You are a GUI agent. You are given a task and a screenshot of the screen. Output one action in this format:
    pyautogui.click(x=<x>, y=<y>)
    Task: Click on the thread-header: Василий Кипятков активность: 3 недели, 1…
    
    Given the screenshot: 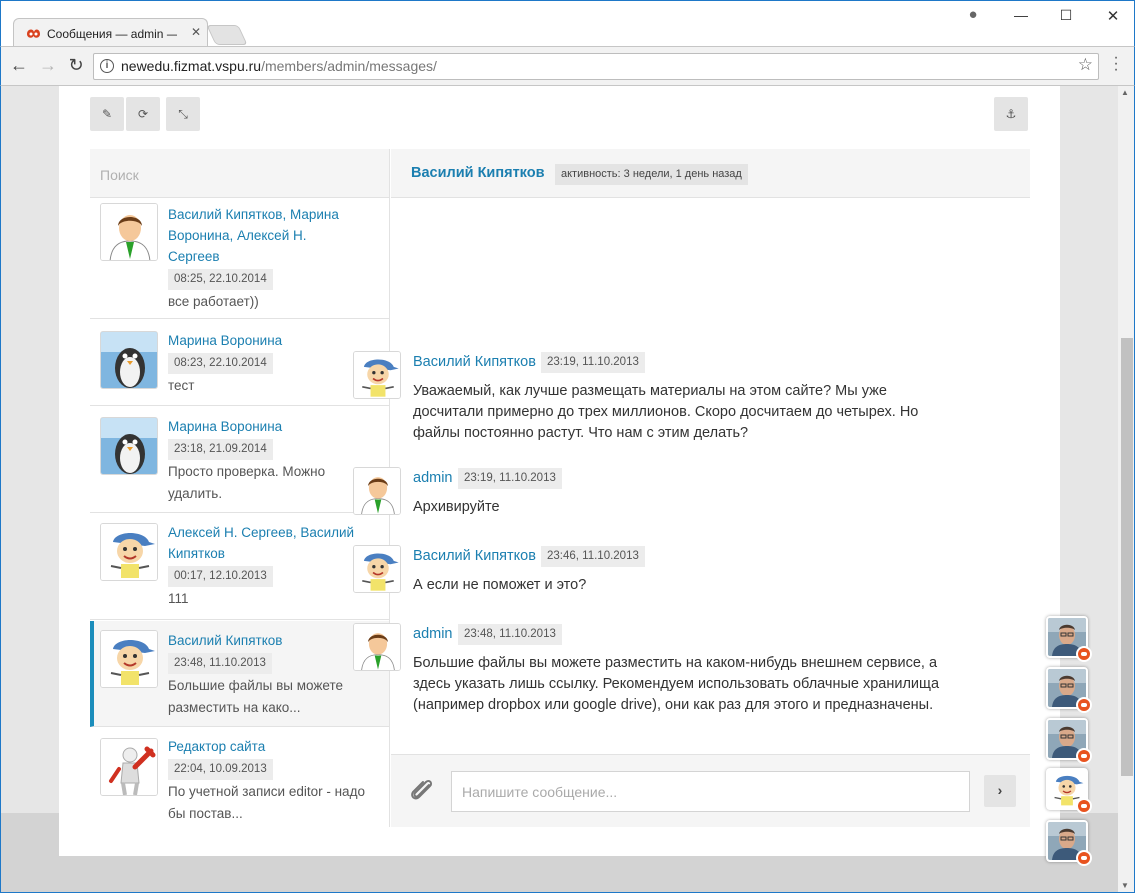 What is the action you would take?
    pyautogui.click(x=710, y=173)
    